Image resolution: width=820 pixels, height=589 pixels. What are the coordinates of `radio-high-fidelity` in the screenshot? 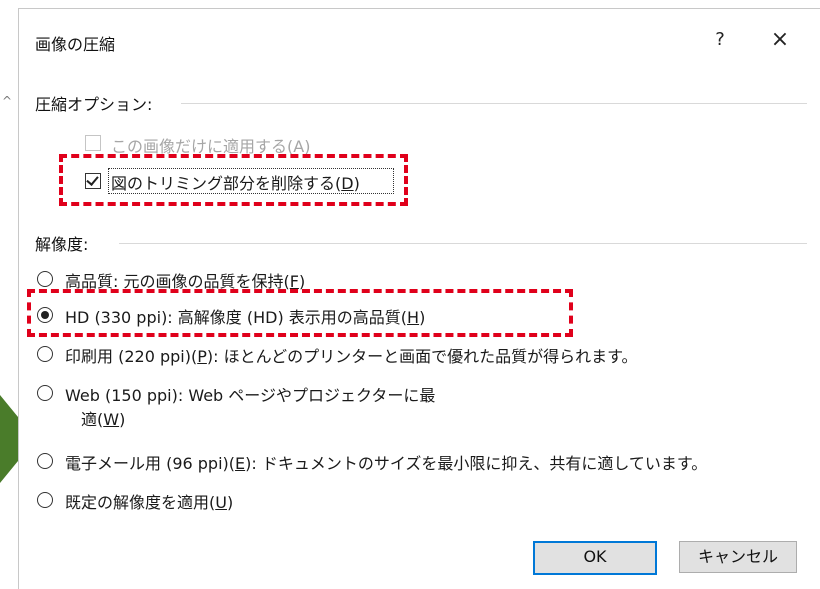 It's located at (45, 279).